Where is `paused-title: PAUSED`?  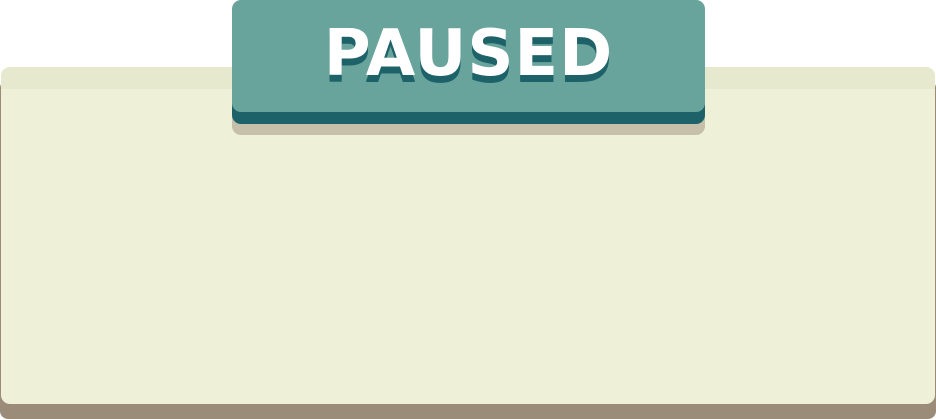 paused-title: PAUSED is located at coordinates (468, 54).